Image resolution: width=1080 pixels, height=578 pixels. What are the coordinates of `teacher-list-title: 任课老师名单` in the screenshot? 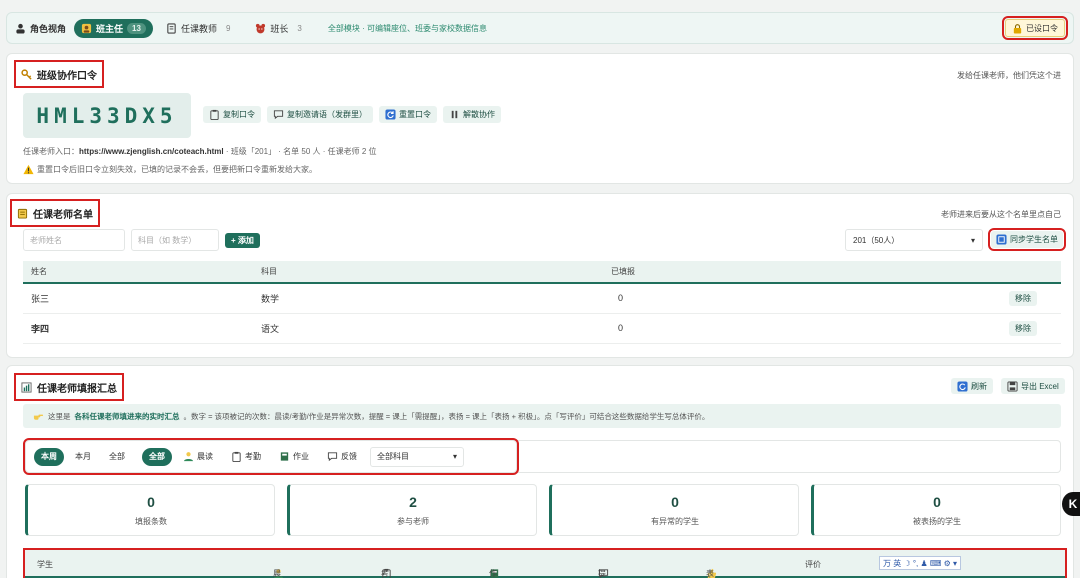 It's located at (55, 213).